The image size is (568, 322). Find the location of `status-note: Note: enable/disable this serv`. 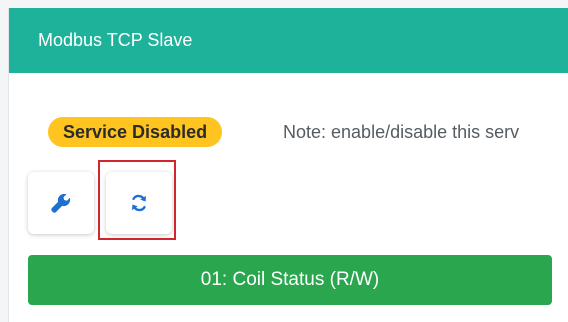

status-note: Note: enable/disable this serv is located at coordinates (401, 132).